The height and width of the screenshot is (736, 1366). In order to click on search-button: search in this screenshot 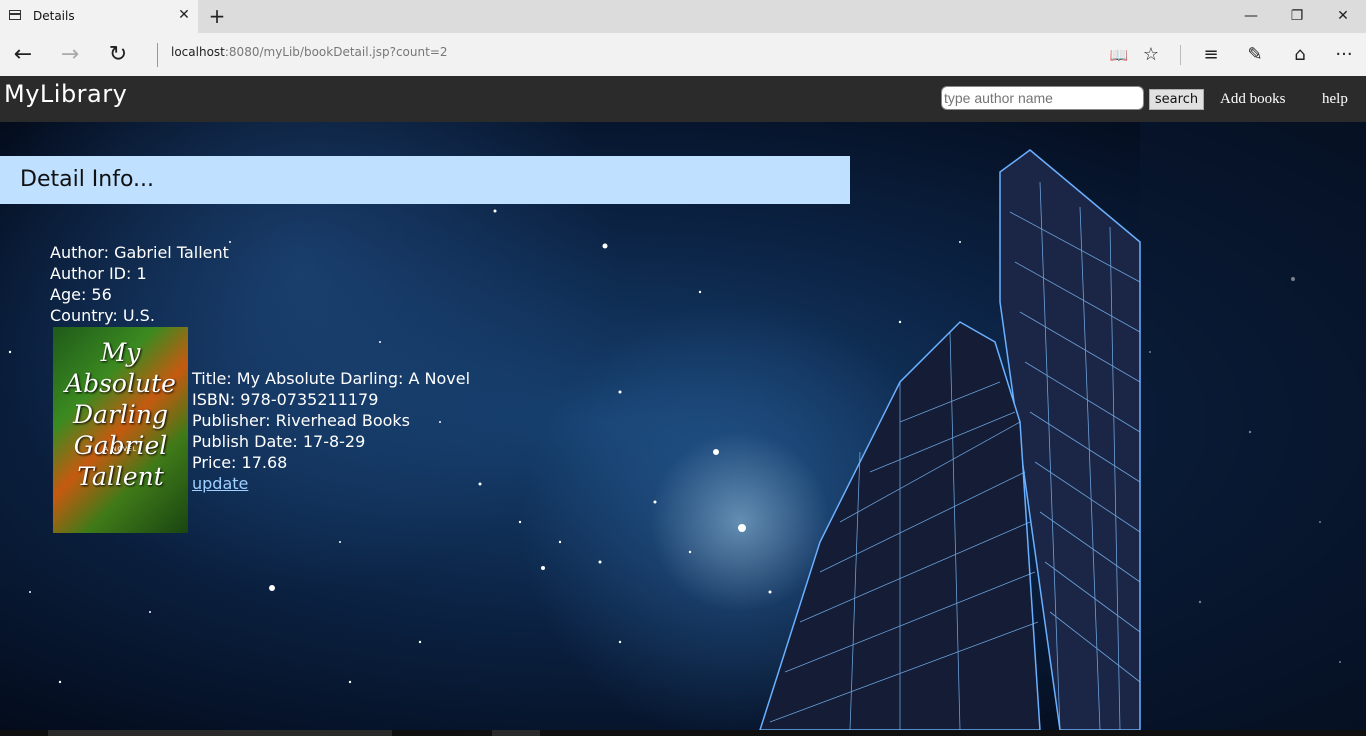, I will do `click(1176, 99)`.